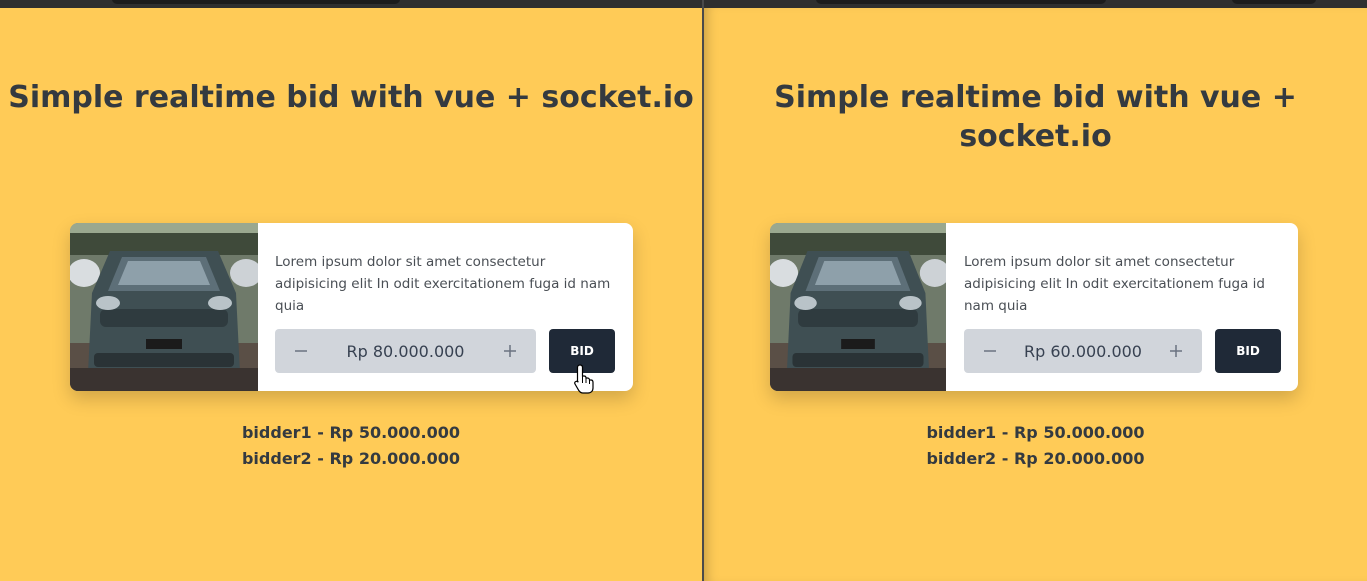 The image size is (1367, 581). I want to click on bid-amount-value: Rp 60.000.000, so click(1083, 351).